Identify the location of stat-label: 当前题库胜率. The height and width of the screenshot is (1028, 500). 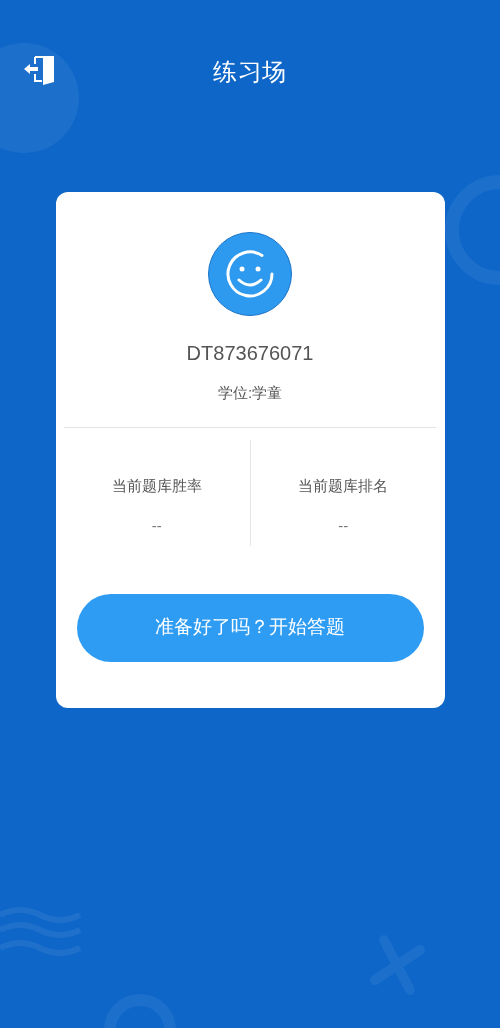
(156, 485).